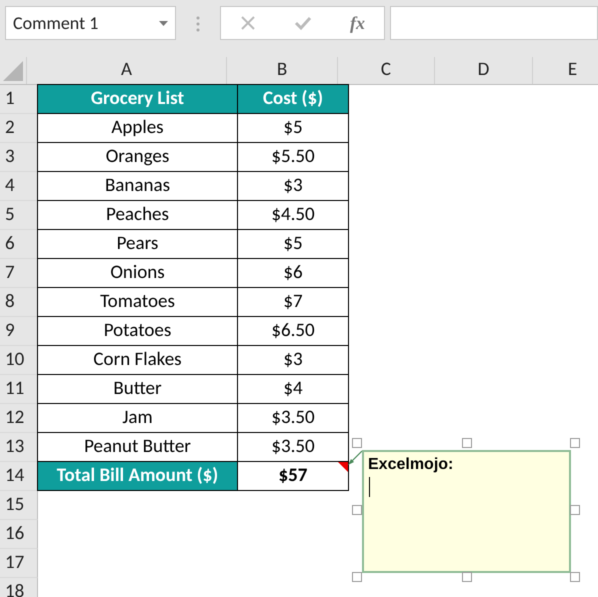 This screenshot has width=598, height=597. I want to click on comment-author: Excelmojo:, so click(411, 465).